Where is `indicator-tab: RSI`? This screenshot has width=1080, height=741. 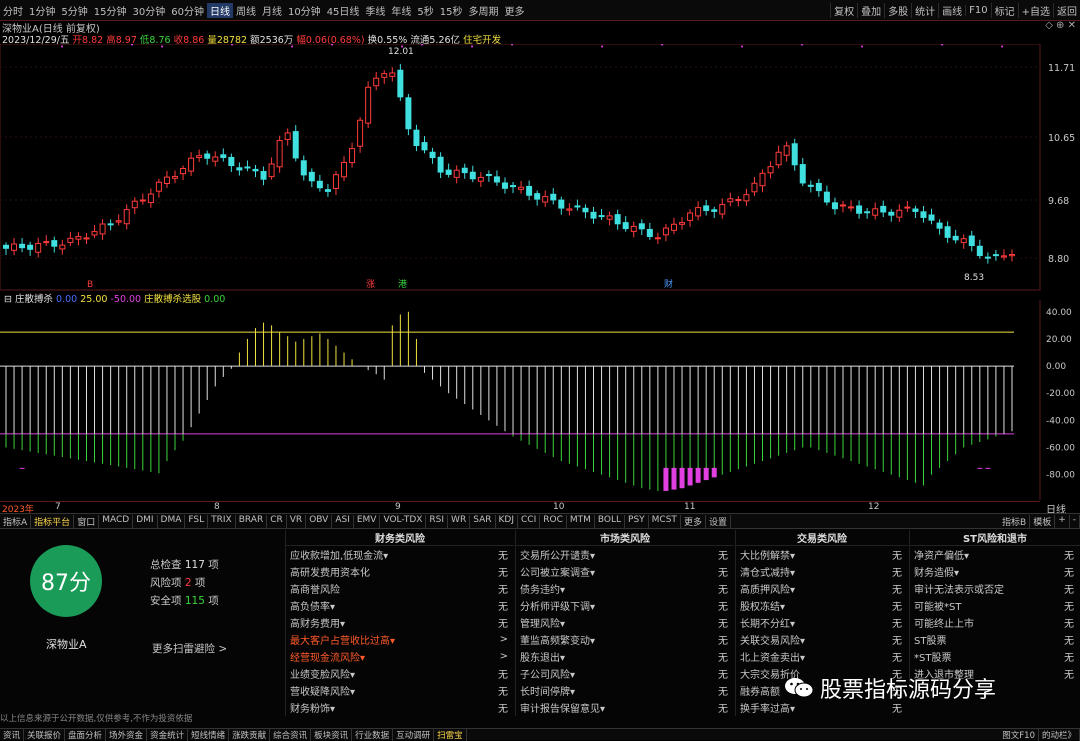
indicator-tab: RSI is located at coordinates (437, 521).